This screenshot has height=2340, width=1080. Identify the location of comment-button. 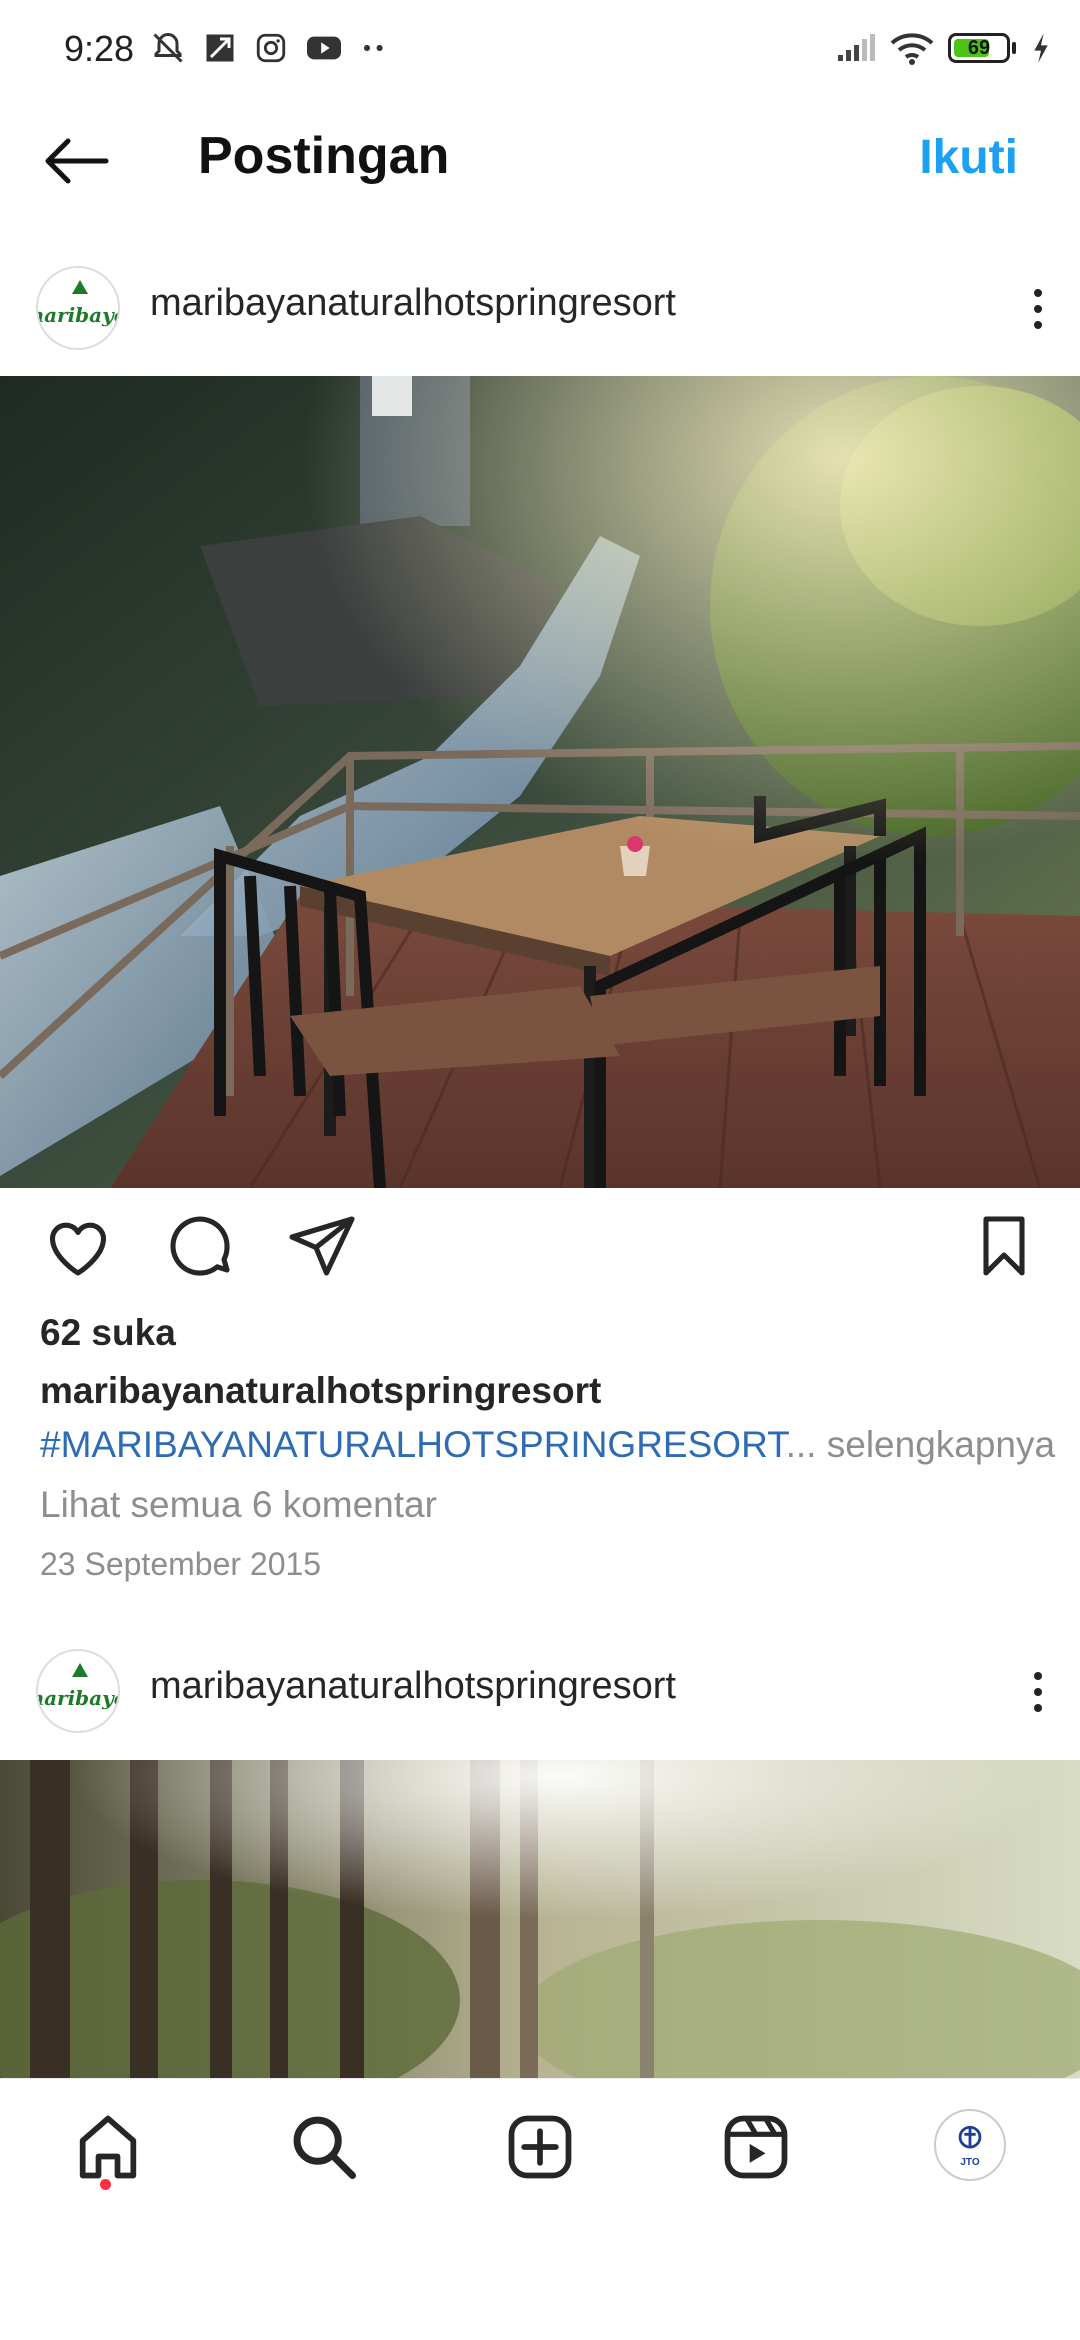
(200, 1246).